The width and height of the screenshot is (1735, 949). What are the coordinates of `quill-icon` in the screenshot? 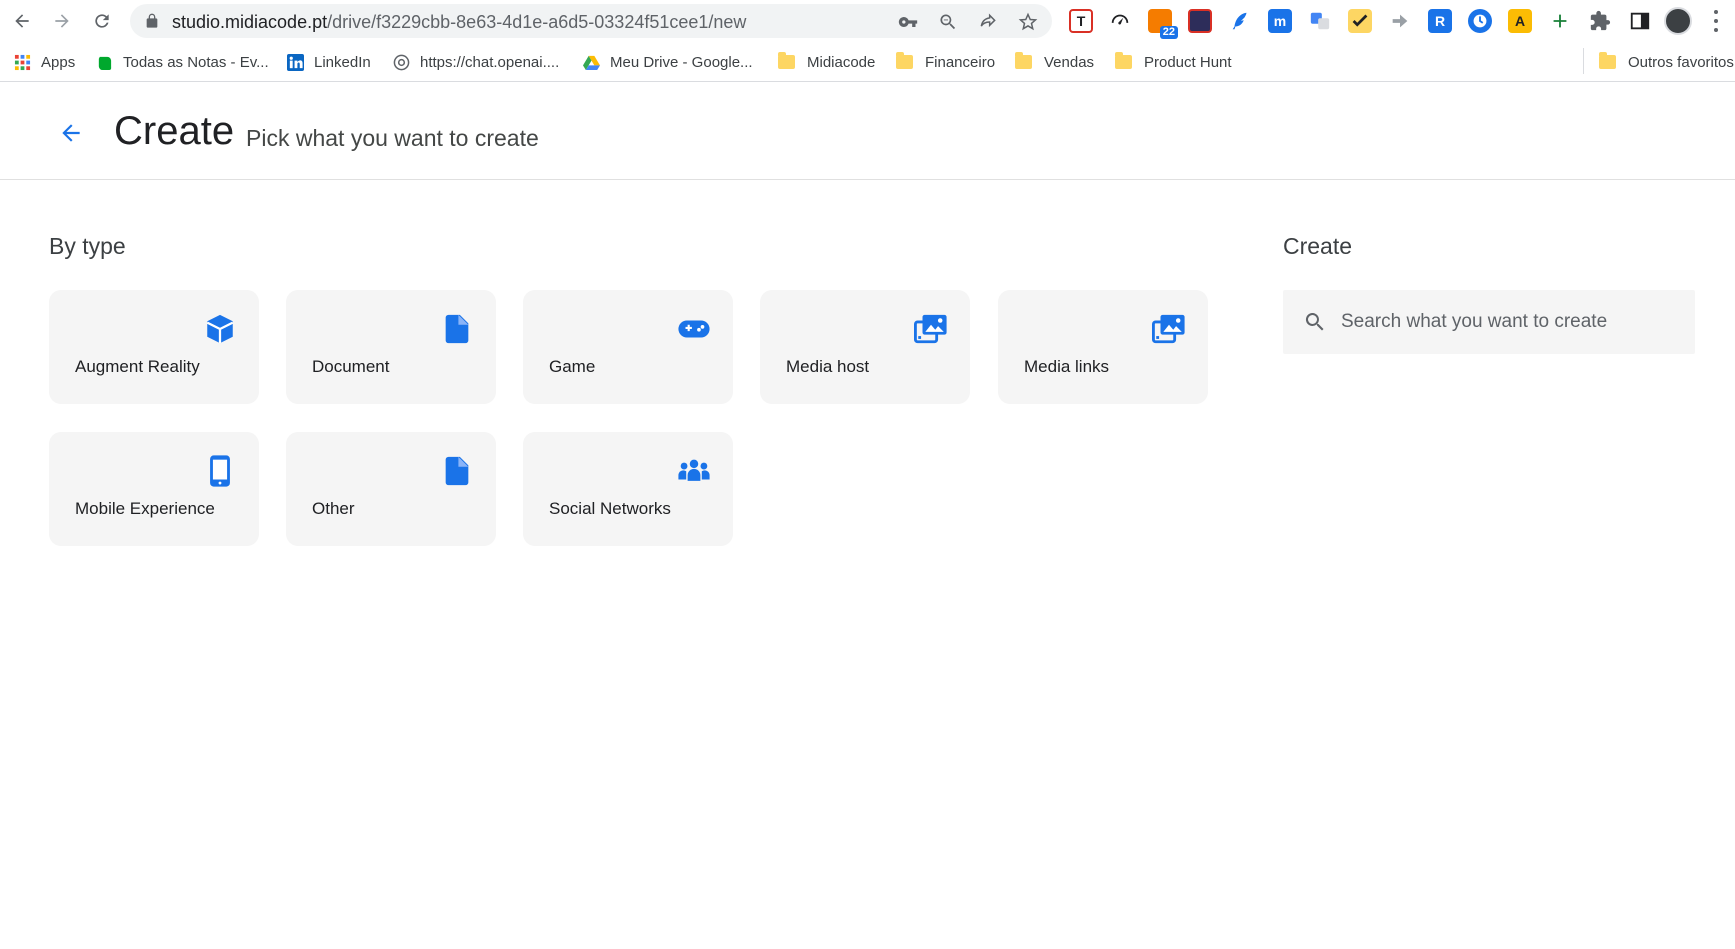 It's located at (1240, 21).